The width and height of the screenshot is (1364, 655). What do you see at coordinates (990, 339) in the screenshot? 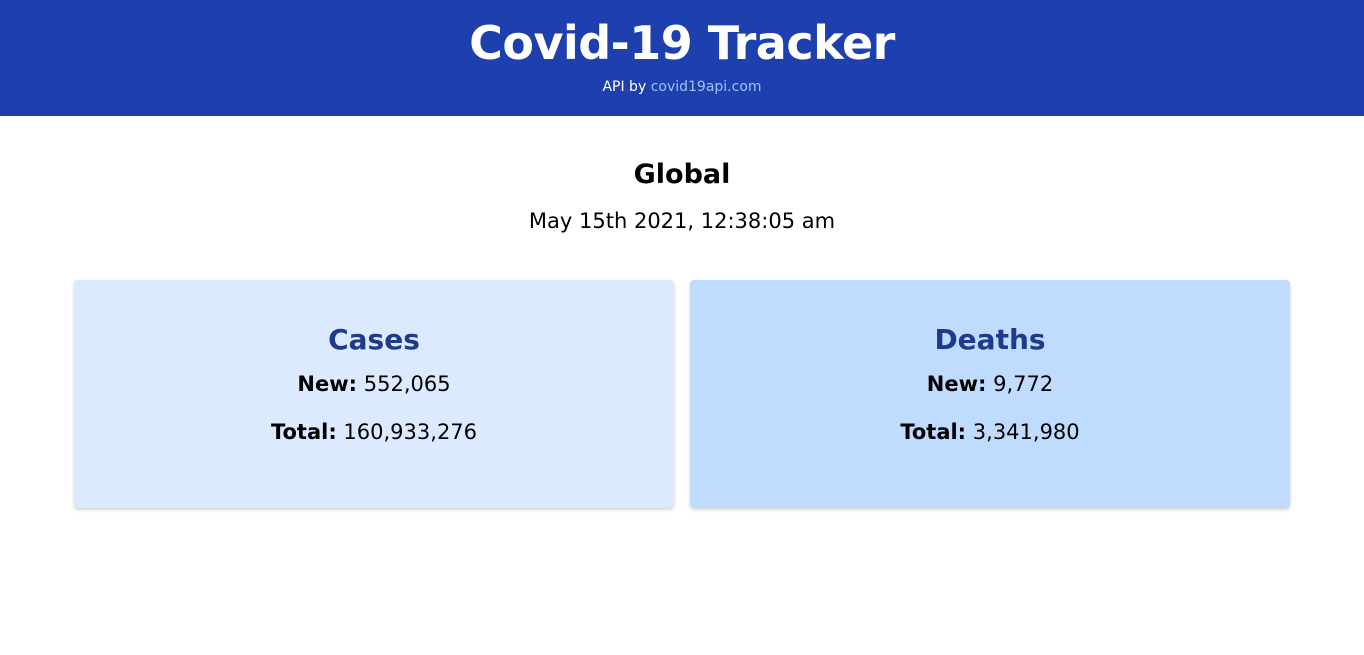
I see `deaths-card-title: Deaths` at bounding box center [990, 339].